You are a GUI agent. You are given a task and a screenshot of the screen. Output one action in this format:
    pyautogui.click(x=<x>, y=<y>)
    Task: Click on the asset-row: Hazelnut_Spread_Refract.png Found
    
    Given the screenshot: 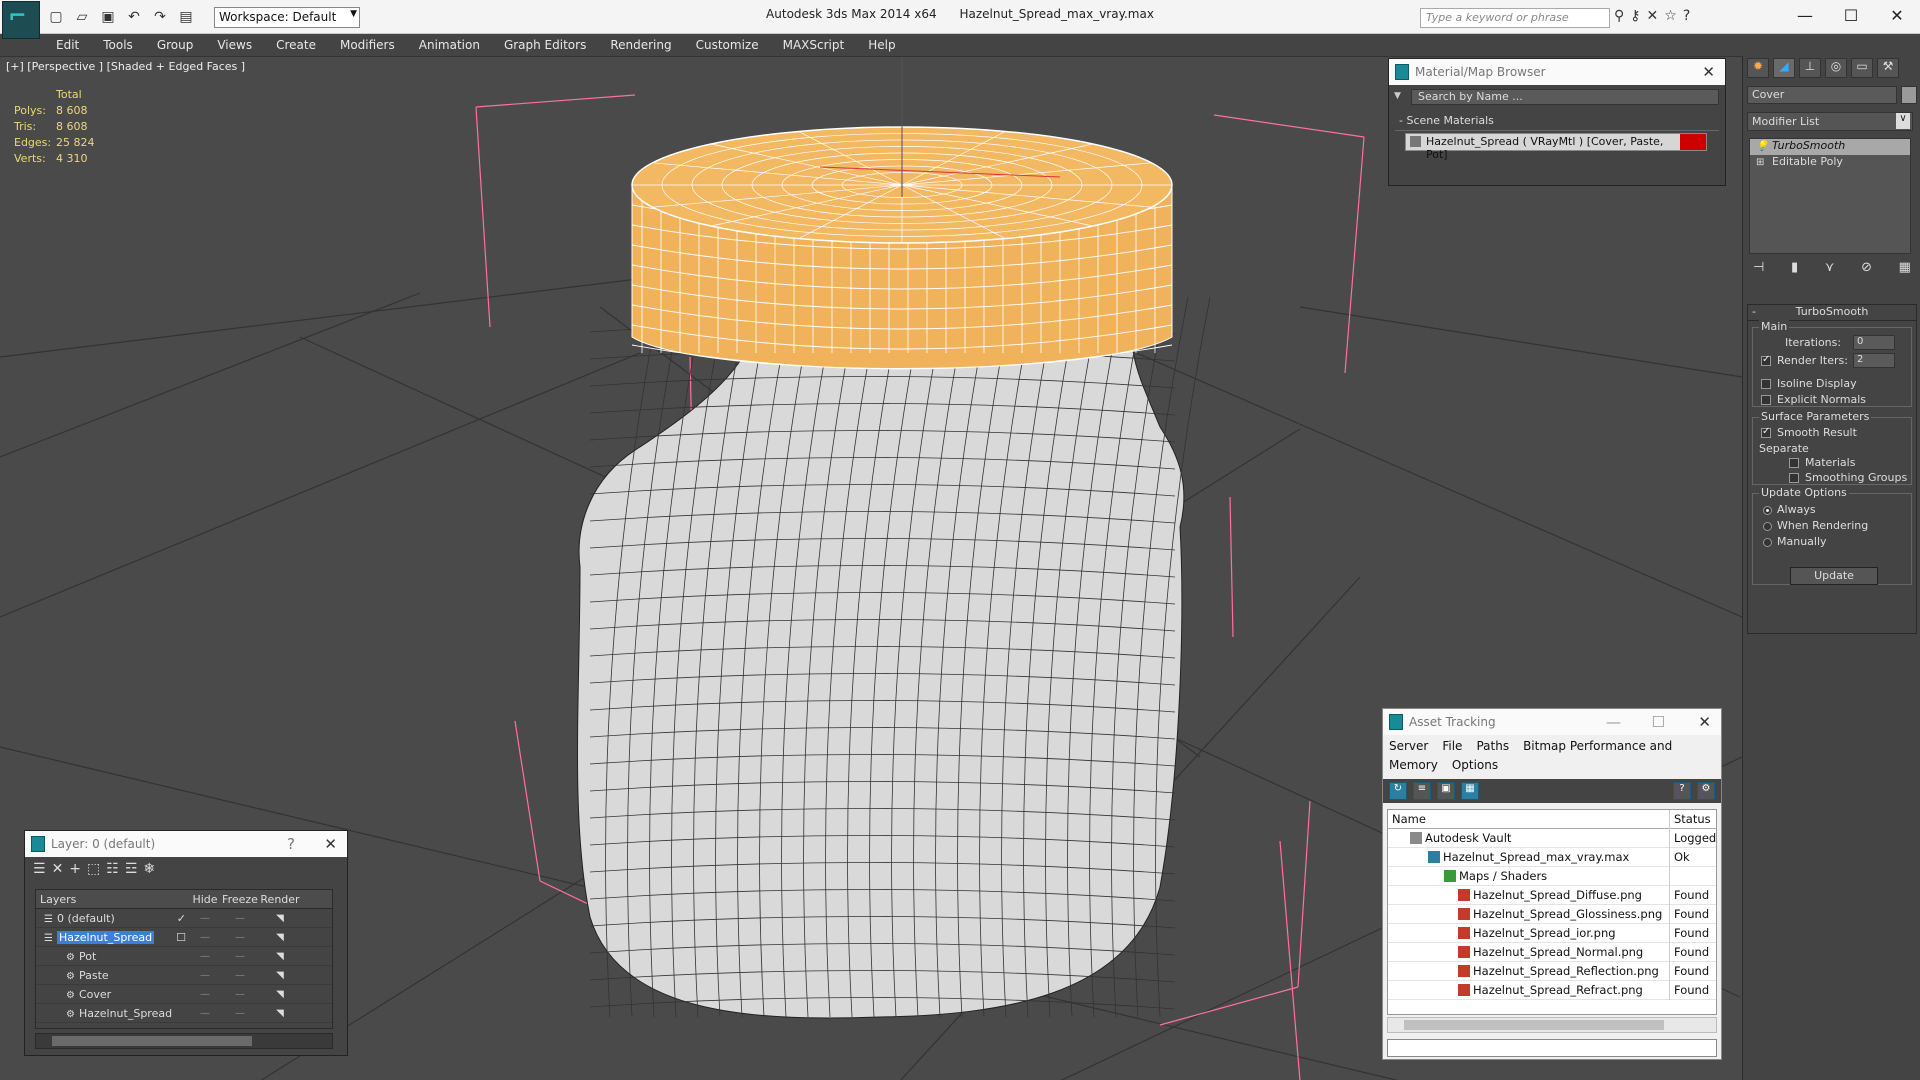 What is the action you would take?
    pyautogui.click(x=1552, y=990)
    